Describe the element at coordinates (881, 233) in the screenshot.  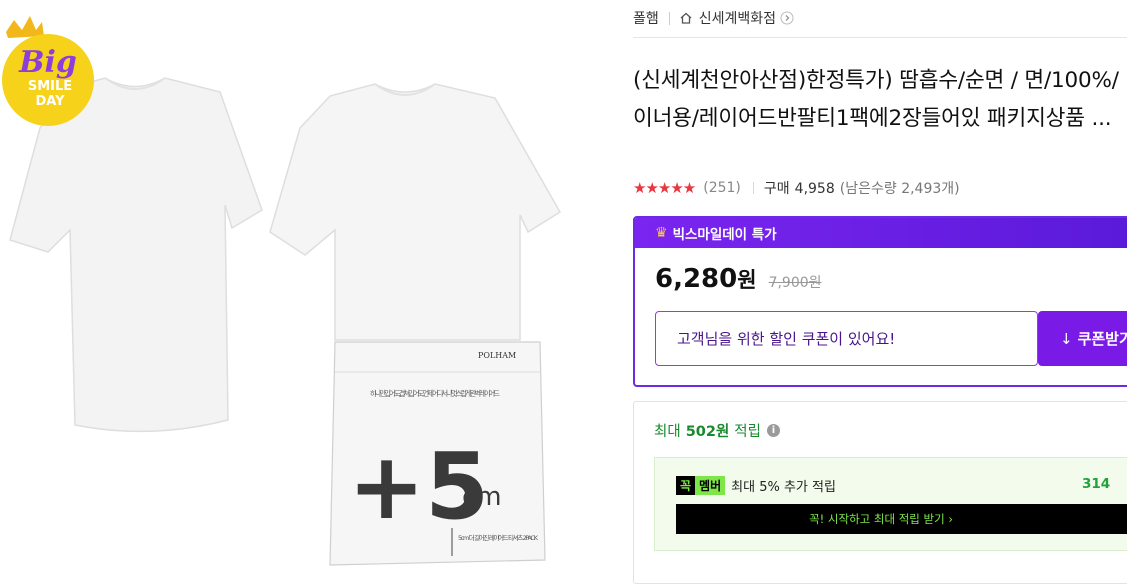
I see `deal-header: ♛ 빅스마일데이 특가` at that location.